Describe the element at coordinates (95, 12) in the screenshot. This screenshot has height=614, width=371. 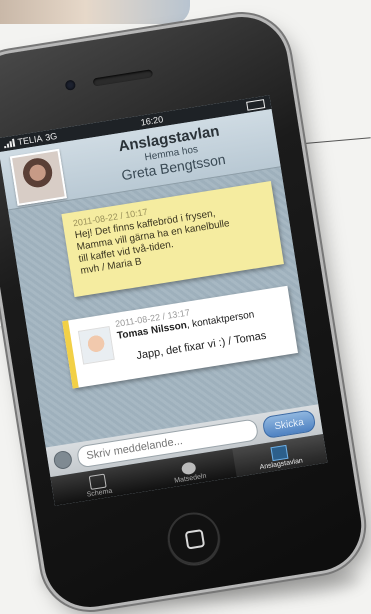
I see `background-photo` at that location.